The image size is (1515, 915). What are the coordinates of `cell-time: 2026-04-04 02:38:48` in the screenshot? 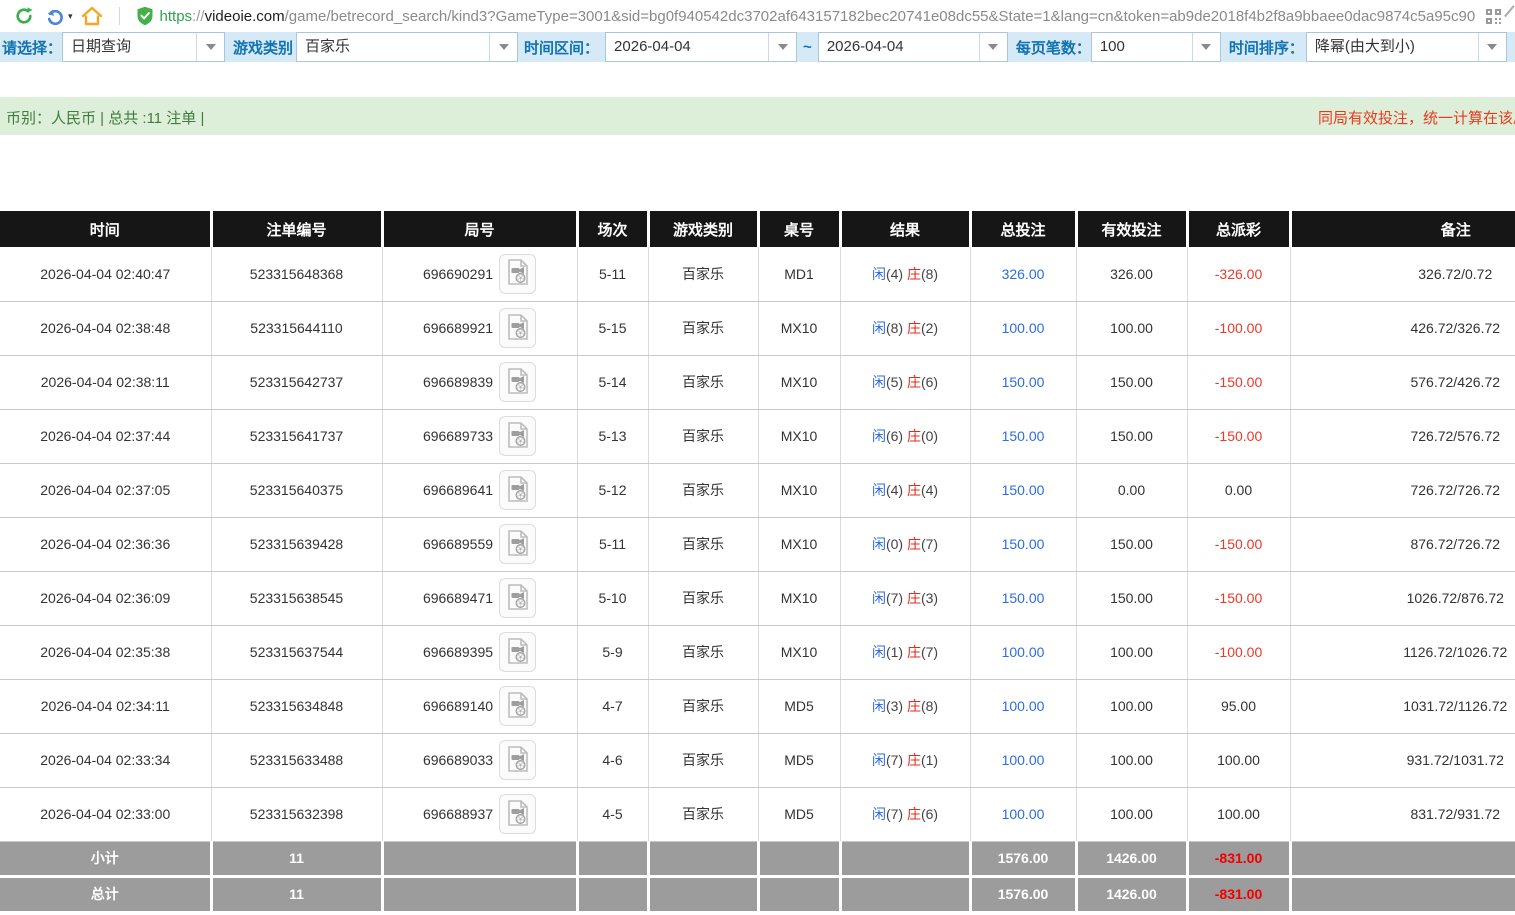 It's located at (106, 328).